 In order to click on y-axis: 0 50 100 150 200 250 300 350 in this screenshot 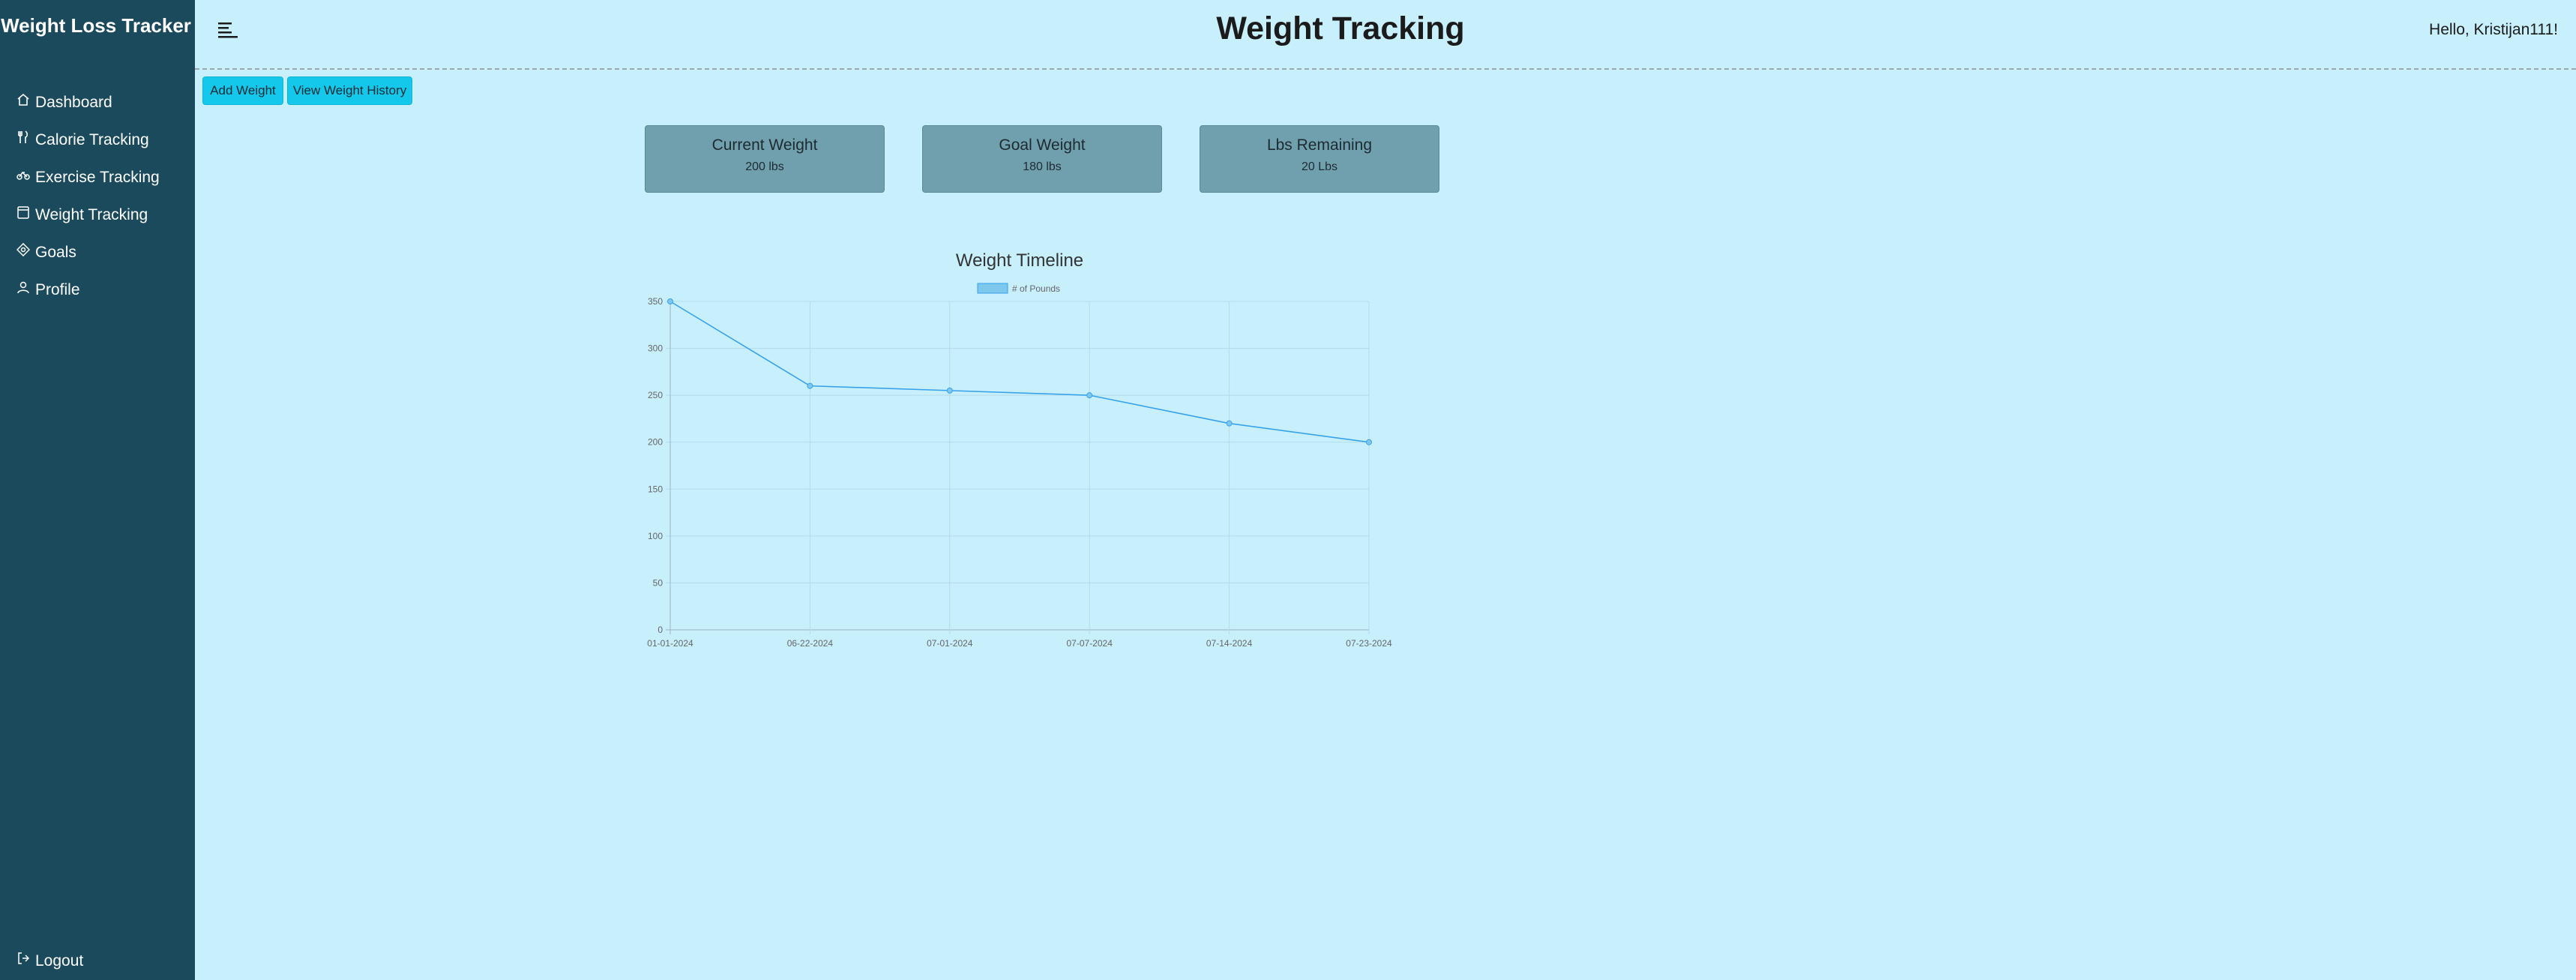, I will do `click(655, 465)`.